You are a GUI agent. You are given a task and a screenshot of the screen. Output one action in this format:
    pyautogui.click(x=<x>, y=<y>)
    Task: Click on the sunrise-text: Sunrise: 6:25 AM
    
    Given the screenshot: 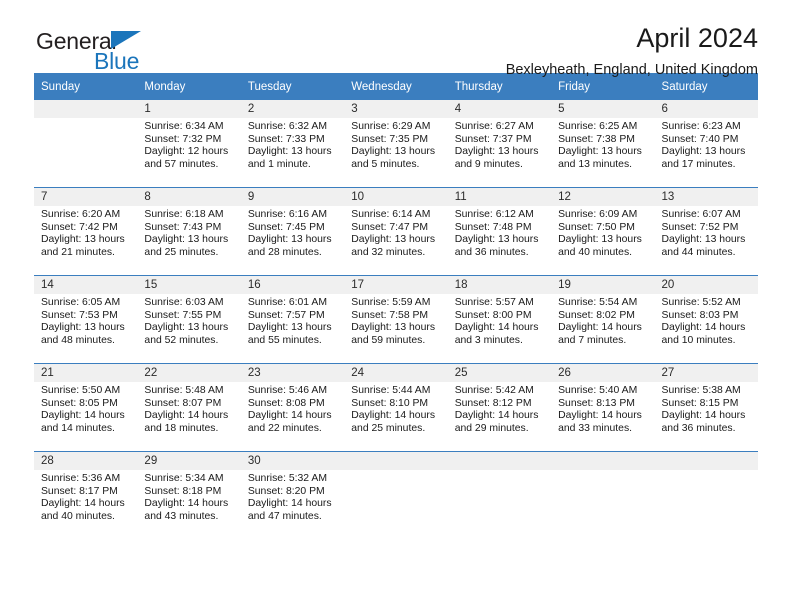 What is the action you would take?
    pyautogui.click(x=598, y=126)
    